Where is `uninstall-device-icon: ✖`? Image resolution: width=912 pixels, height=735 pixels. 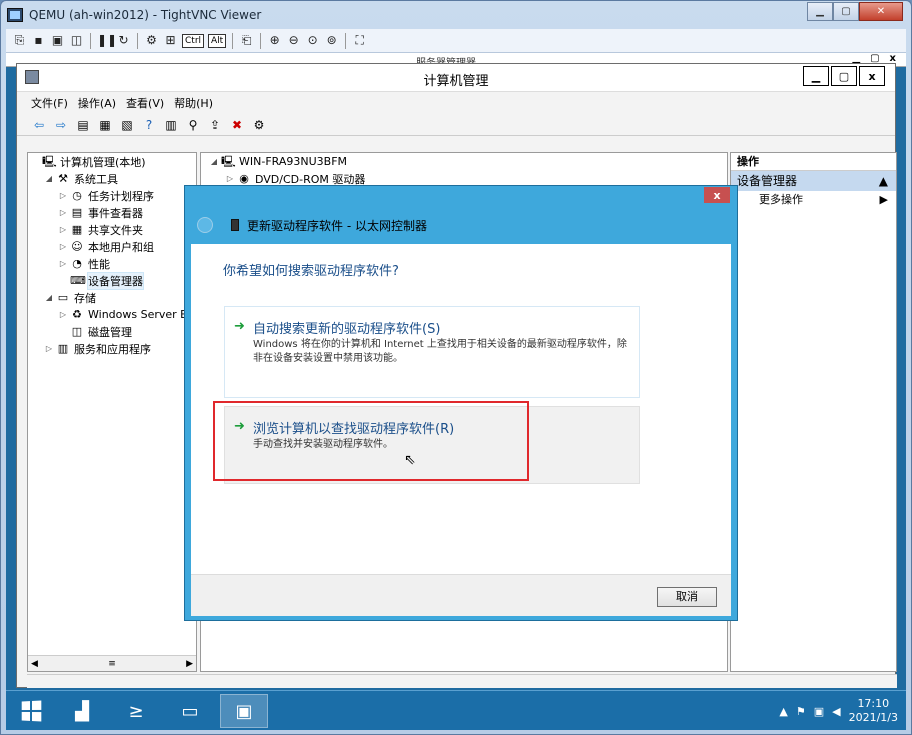
uninstall-device-icon: ✖ is located at coordinates (237, 125).